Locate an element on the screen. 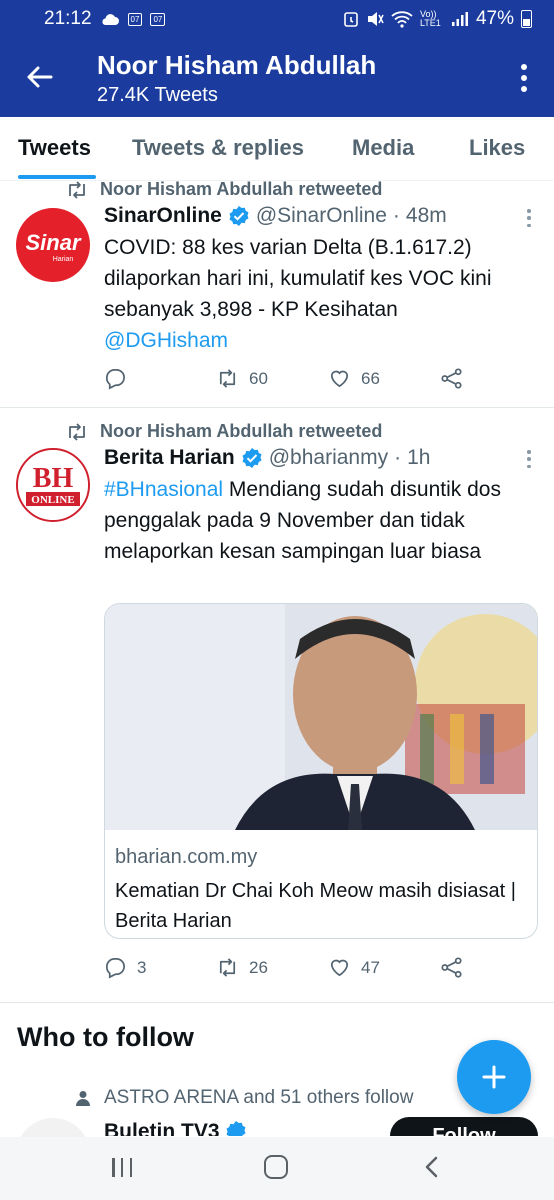 This screenshot has height=1200, width=554. retweet-button: 26 is located at coordinates (242, 967).